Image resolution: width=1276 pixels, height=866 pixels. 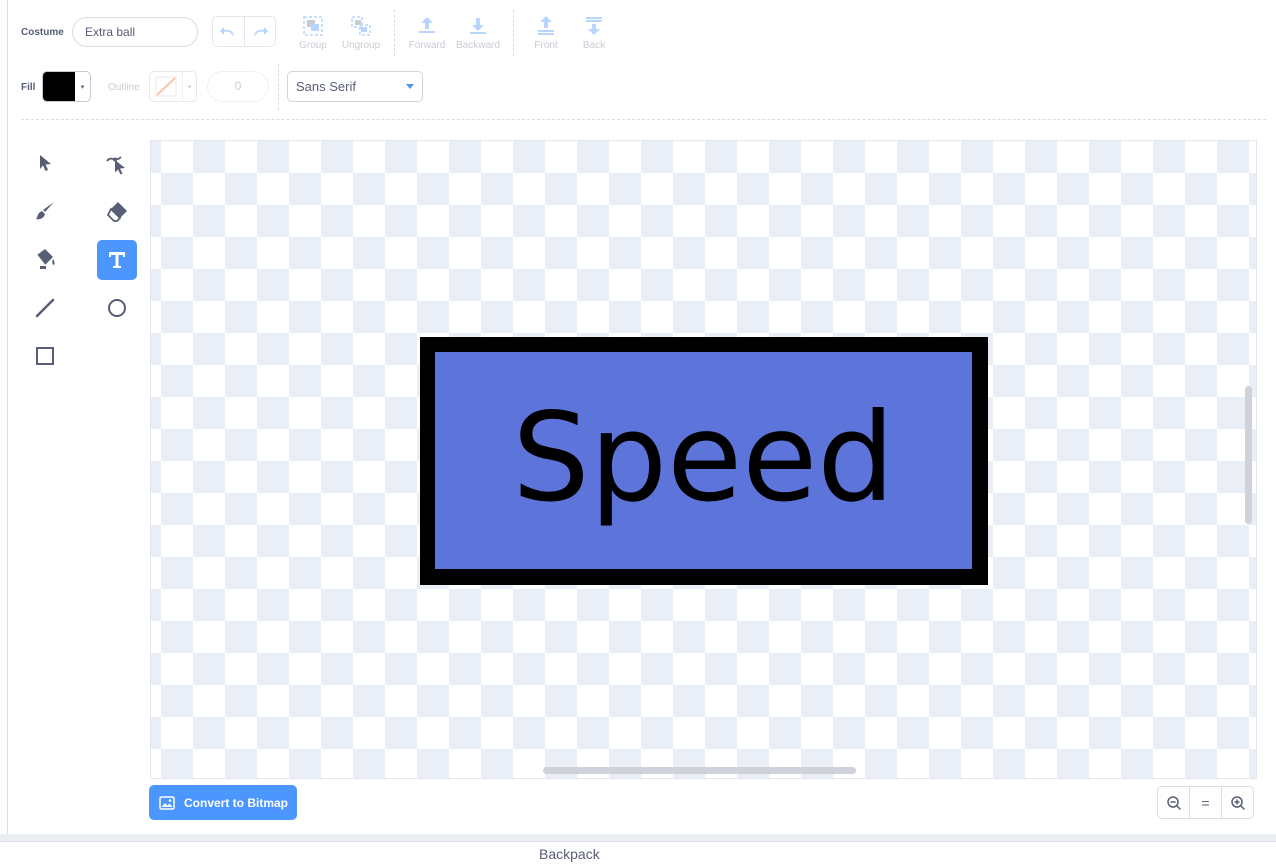 I want to click on brush-icon, so click(x=45, y=211).